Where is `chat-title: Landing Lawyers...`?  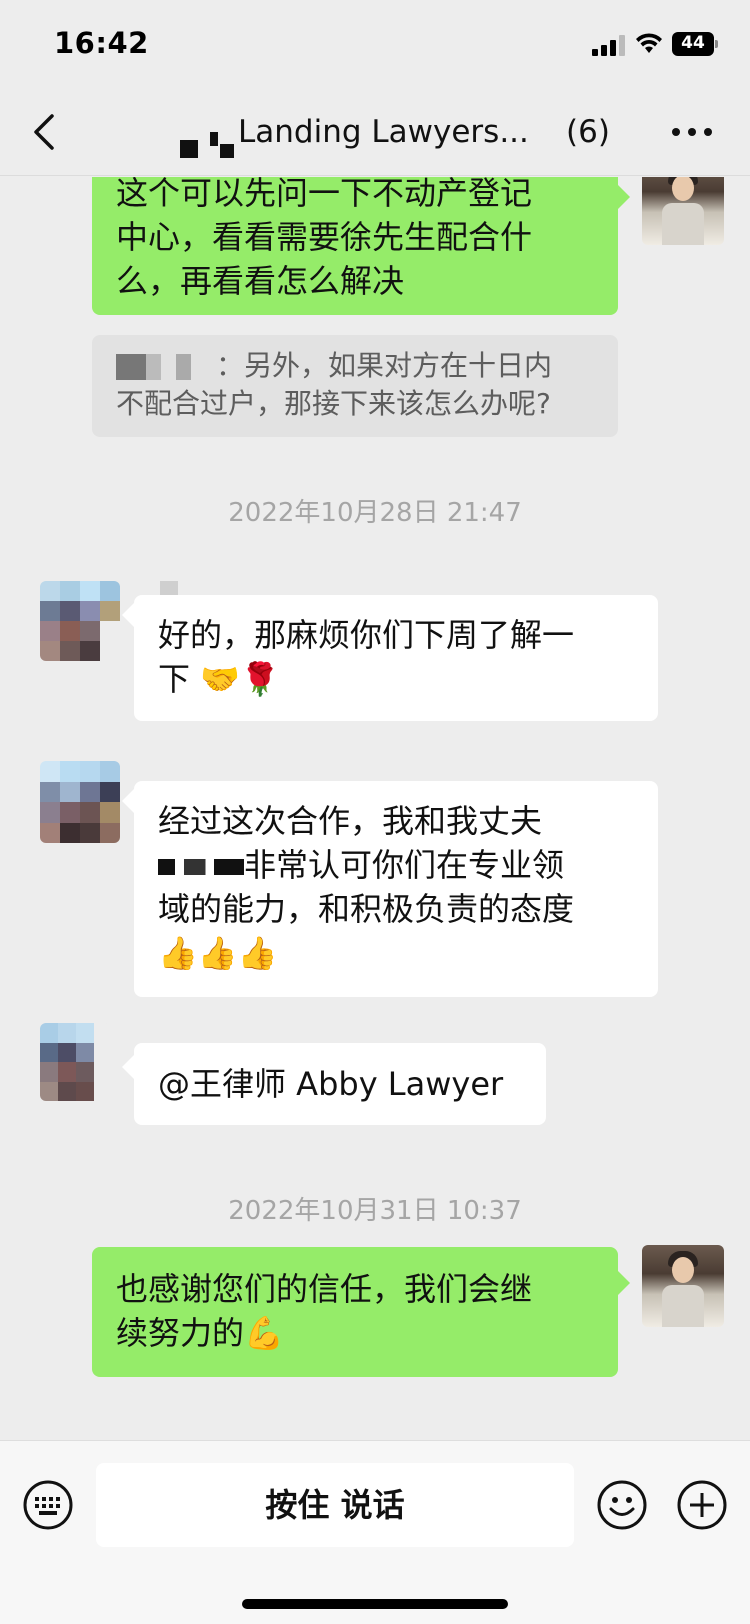 chat-title: Landing Lawyers... is located at coordinates (383, 132).